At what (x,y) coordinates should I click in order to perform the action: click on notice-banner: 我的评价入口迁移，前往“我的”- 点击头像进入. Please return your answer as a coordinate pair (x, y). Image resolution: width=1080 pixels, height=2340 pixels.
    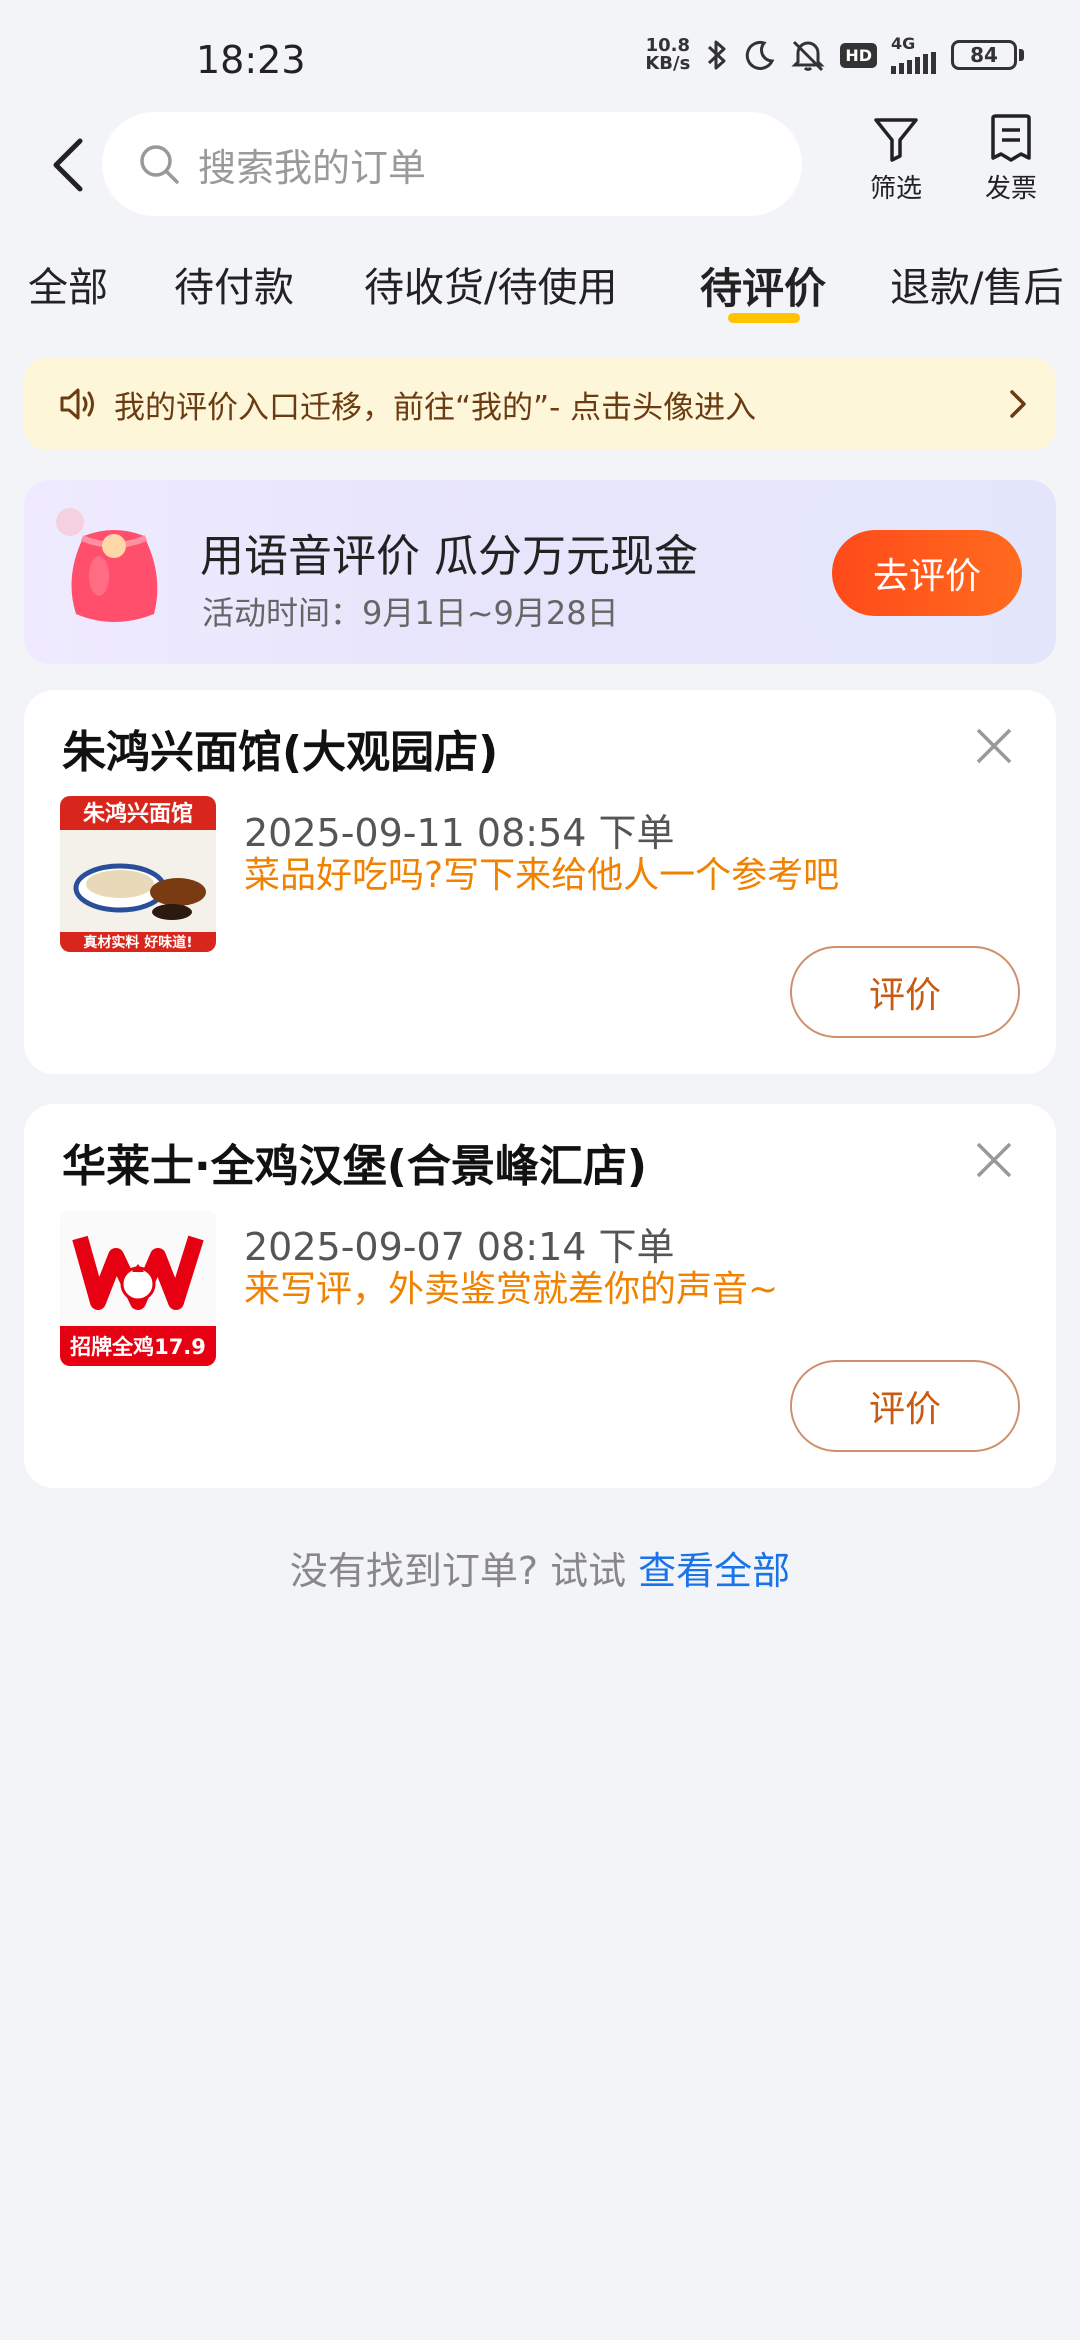
    Looking at the image, I should click on (540, 404).